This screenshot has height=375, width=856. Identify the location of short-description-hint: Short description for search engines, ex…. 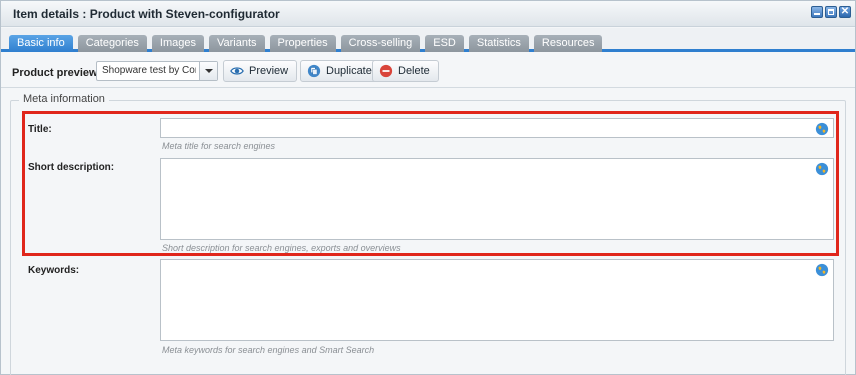
(281, 248).